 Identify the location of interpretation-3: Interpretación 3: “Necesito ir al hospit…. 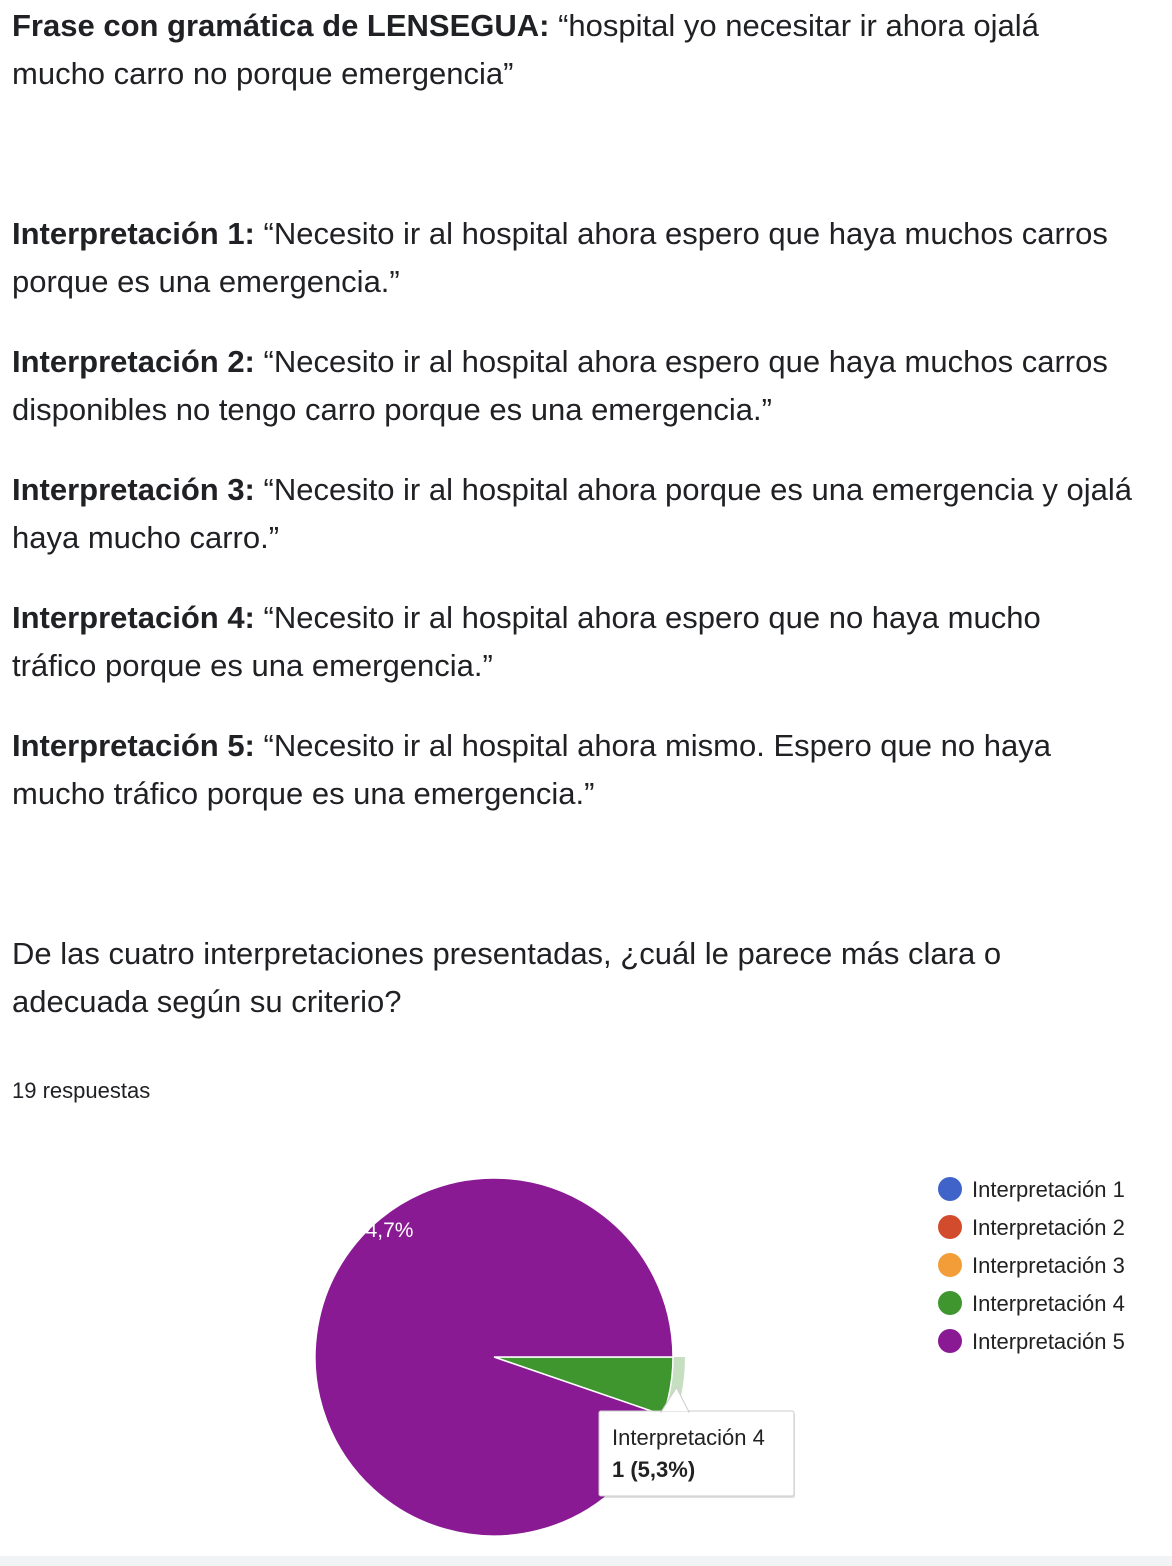
(572, 514).